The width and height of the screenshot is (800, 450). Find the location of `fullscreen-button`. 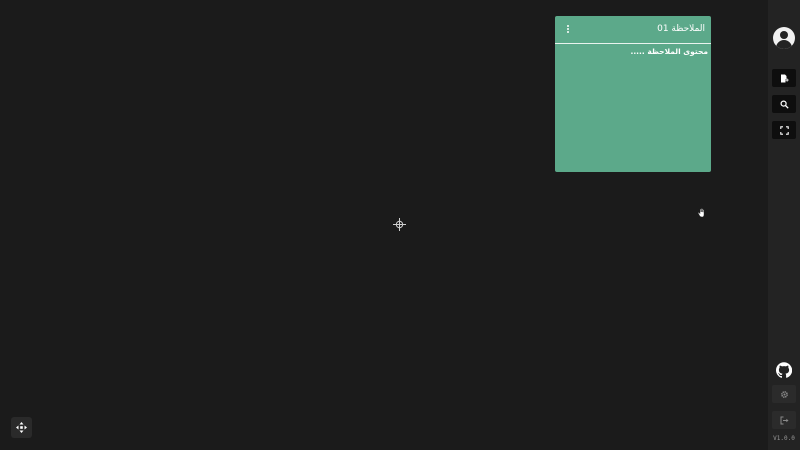

fullscreen-button is located at coordinates (784, 130).